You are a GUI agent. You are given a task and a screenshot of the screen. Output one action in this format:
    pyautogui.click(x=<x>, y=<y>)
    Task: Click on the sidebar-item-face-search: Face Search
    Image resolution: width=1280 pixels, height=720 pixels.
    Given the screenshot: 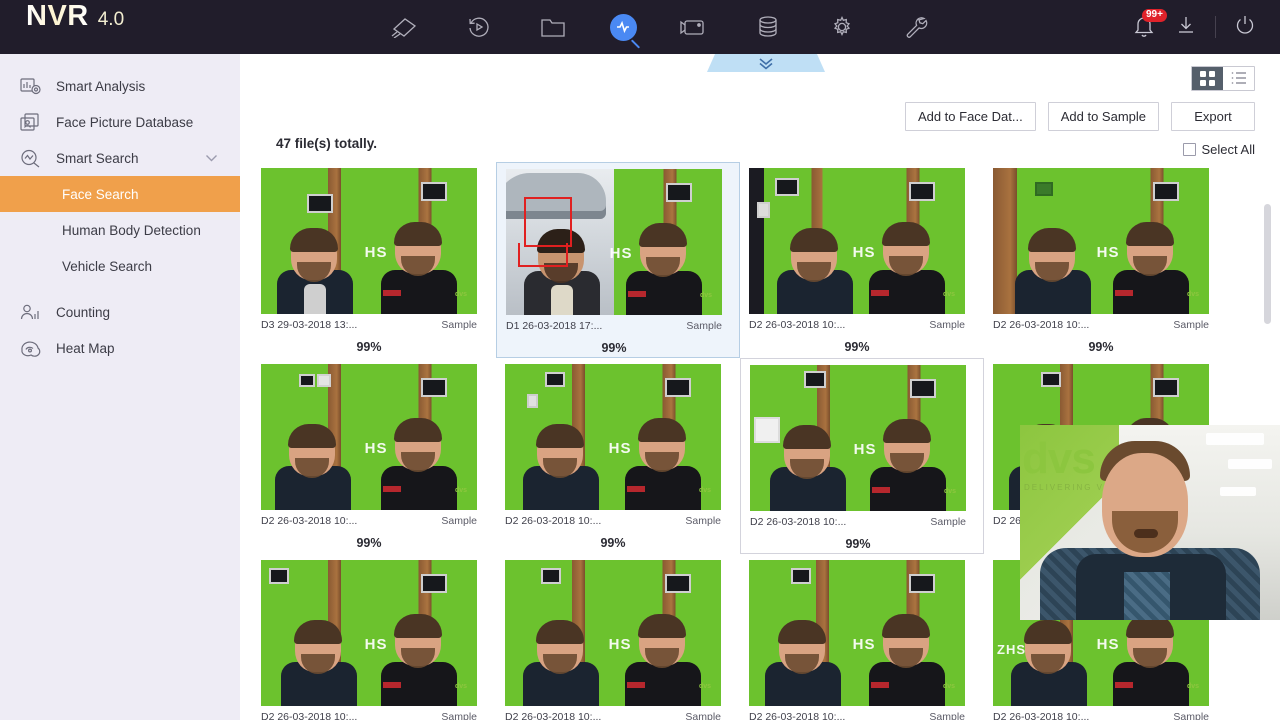 What is the action you would take?
    pyautogui.click(x=120, y=194)
    